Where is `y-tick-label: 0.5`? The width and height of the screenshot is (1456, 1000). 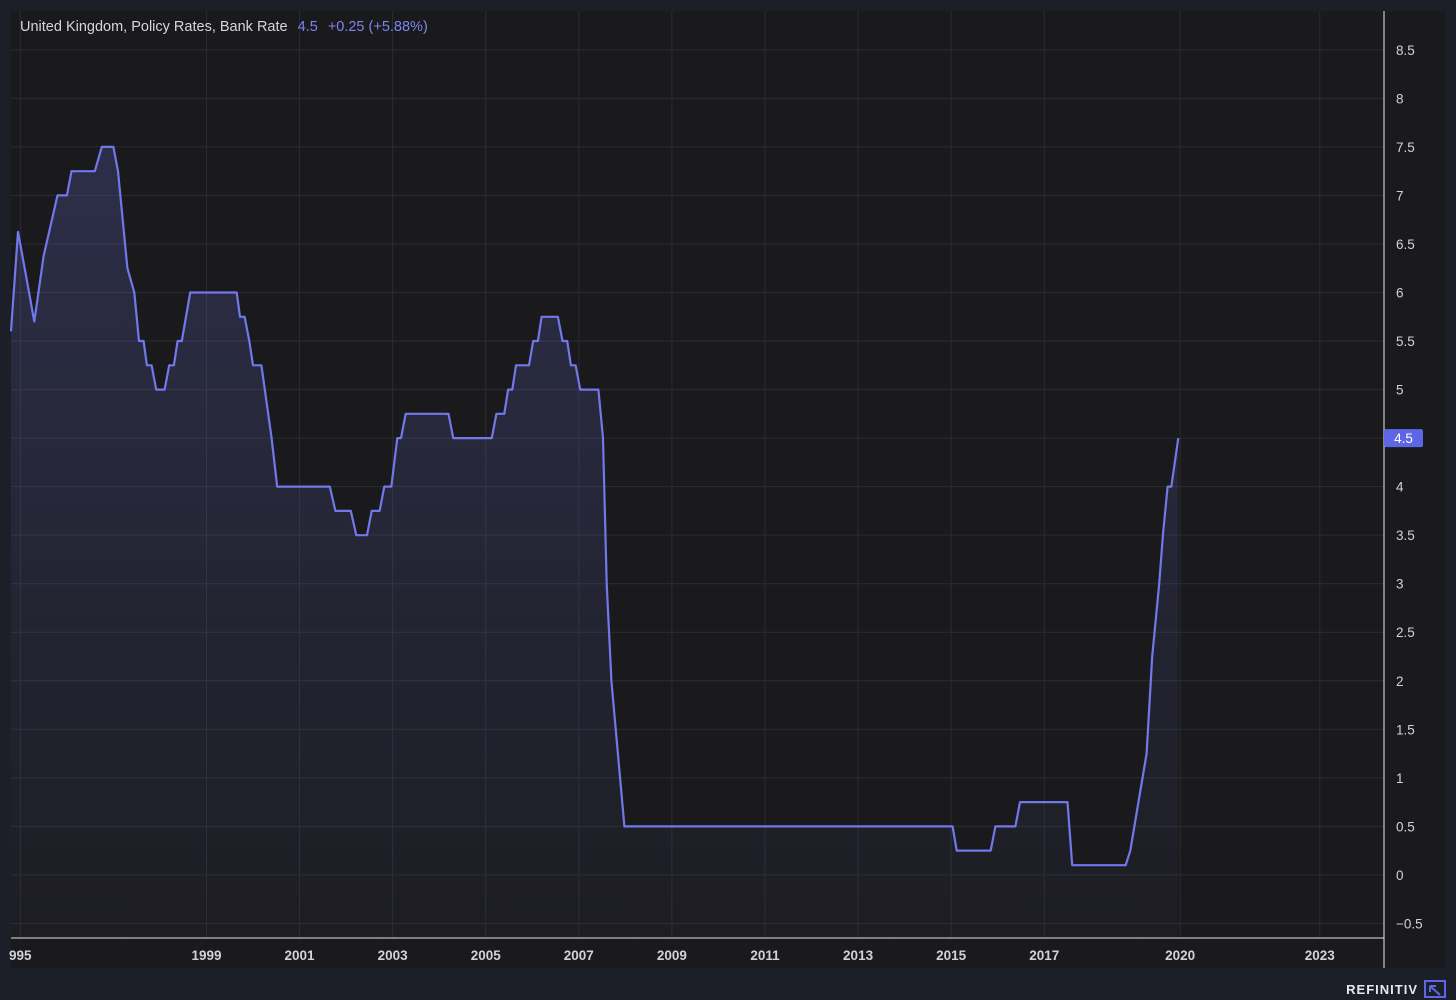 y-tick-label: 0.5 is located at coordinates (1405, 826).